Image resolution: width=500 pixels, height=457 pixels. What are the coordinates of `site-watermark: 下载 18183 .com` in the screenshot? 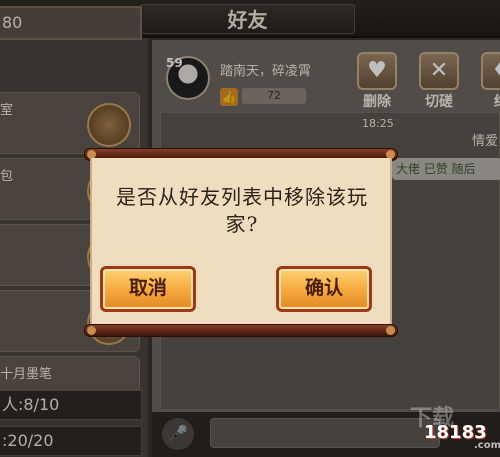 It's located at (455, 428).